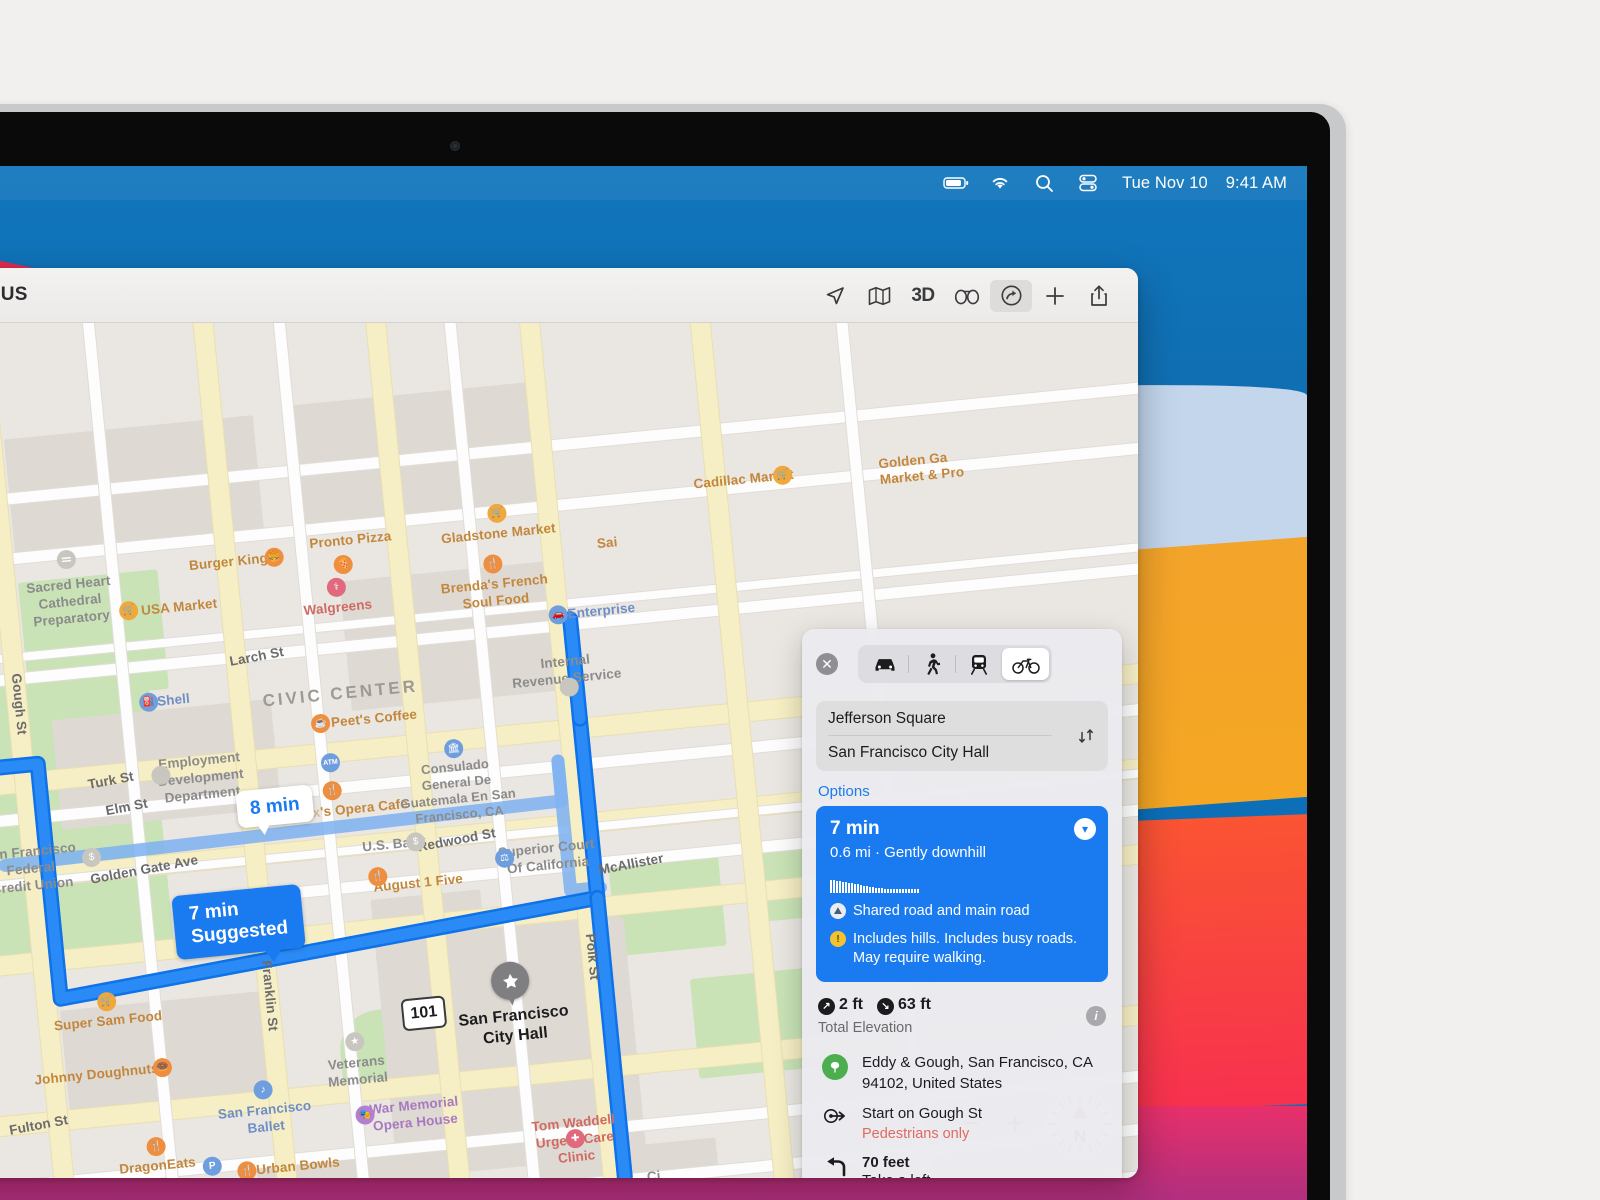 Image resolution: width=1600 pixels, height=1200 pixels. I want to click on menubar-date: Tue Nov 10, so click(1165, 182).